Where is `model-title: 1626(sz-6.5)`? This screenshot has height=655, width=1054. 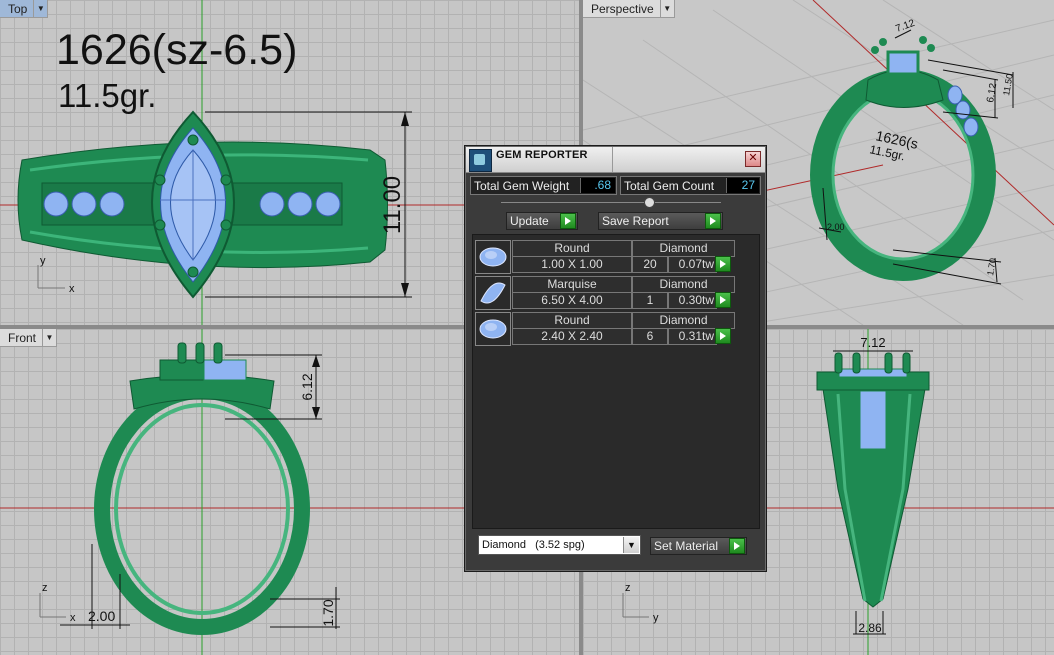 model-title: 1626(sz-6.5) is located at coordinates (177, 50).